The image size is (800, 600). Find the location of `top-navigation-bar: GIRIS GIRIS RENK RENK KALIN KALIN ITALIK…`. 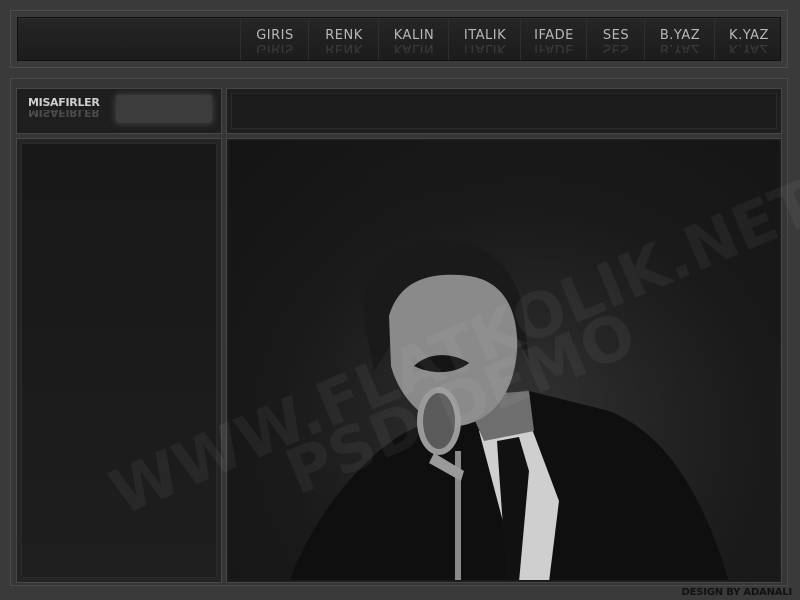

top-navigation-bar: GIRIS GIRIS RENK RENK KALIN KALIN ITALIK… is located at coordinates (399, 39).